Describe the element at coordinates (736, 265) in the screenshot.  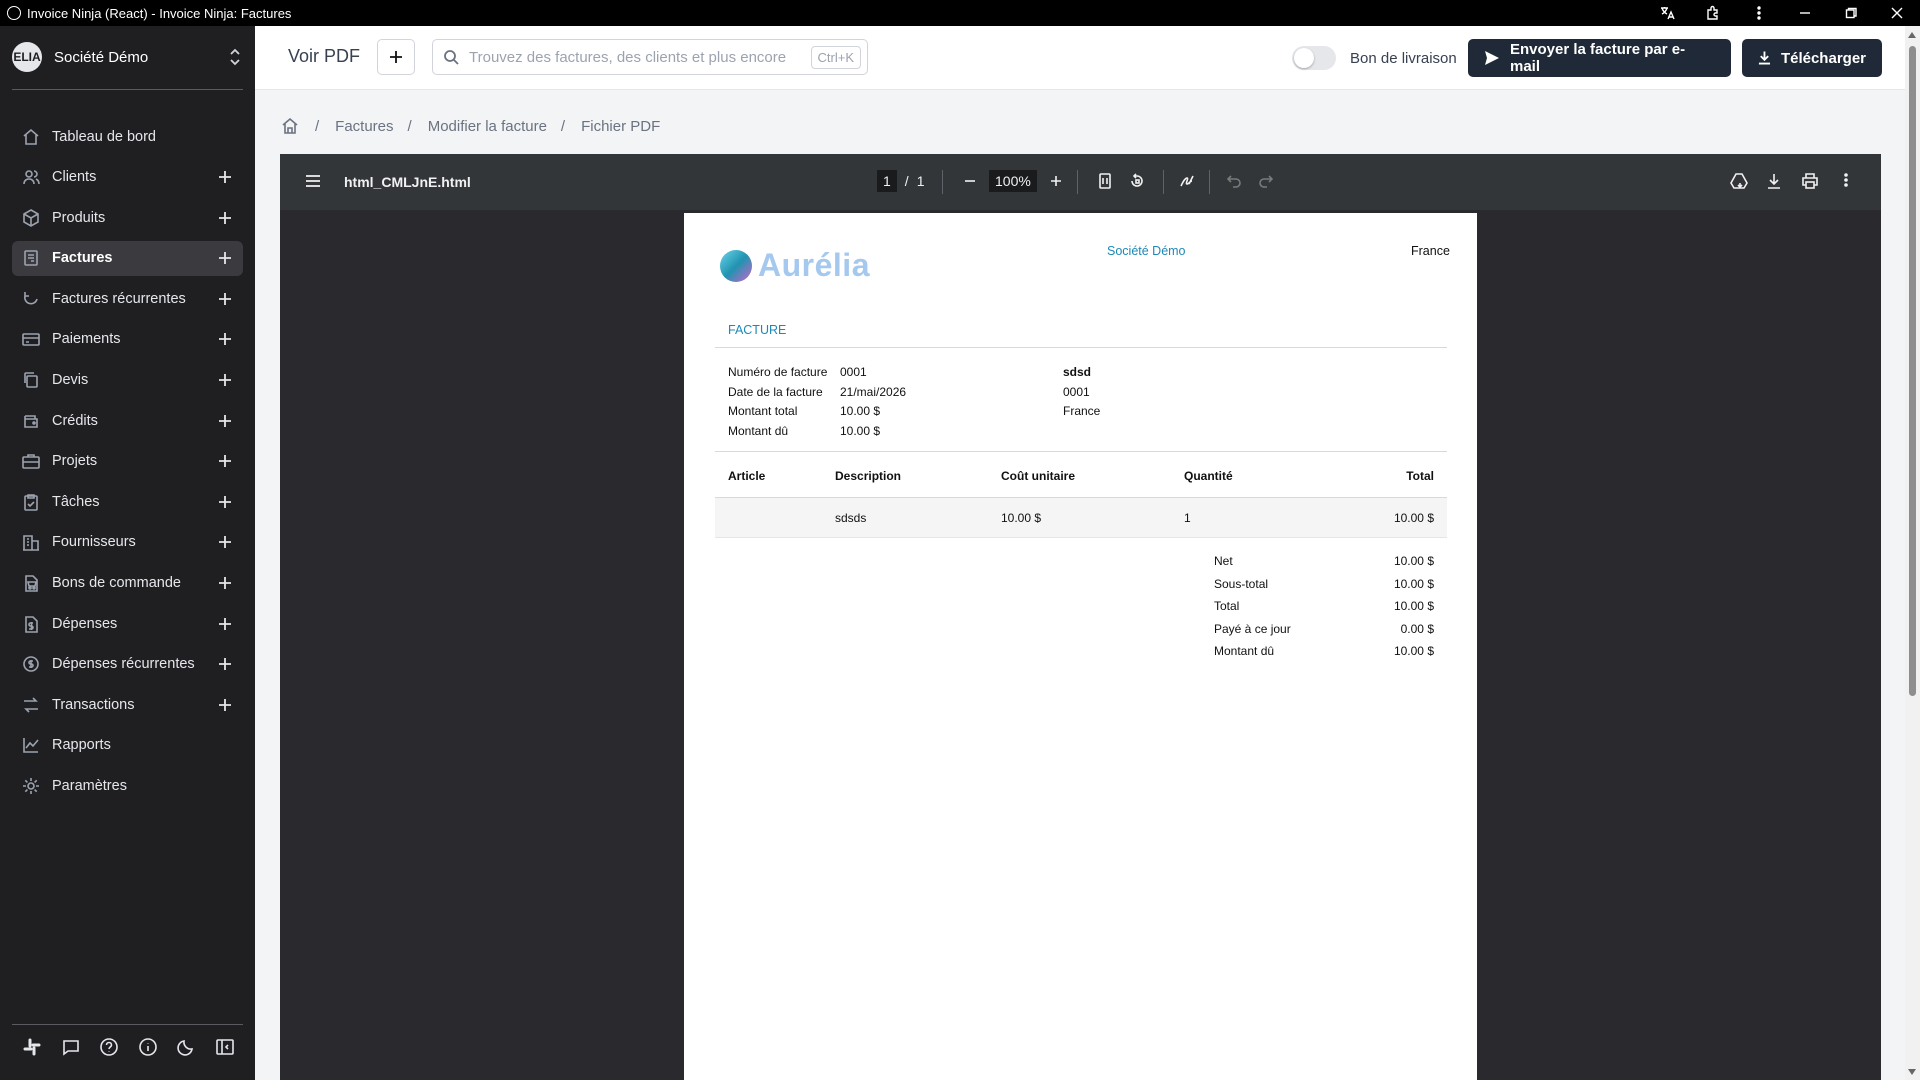
I see `brand-logo-icon` at that location.